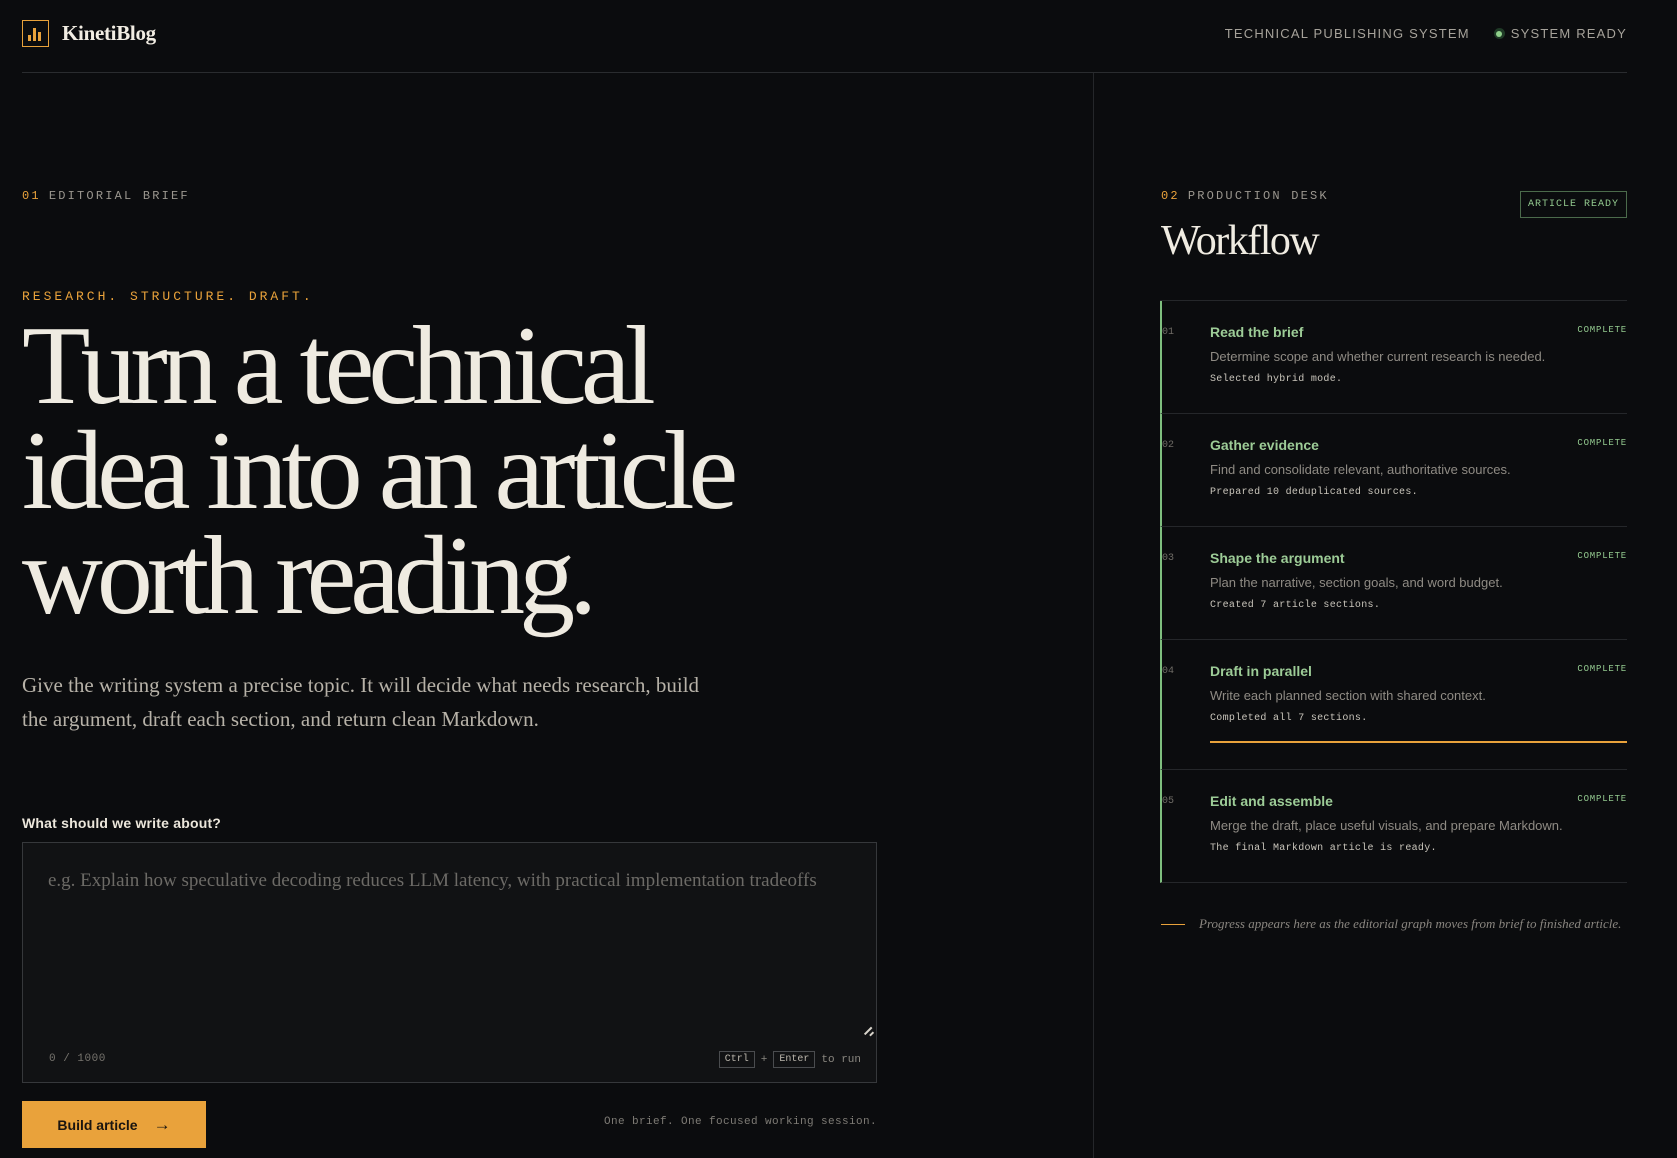 This screenshot has height=1158, width=1677. Describe the element at coordinates (1168, 558) in the screenshot. I see `step-index: 03` at that location.